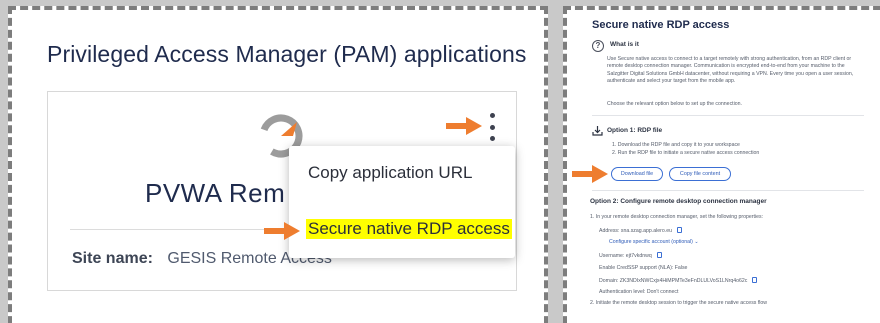  I want to click on chevron-down-icon: ⌄, so click(696, 242).